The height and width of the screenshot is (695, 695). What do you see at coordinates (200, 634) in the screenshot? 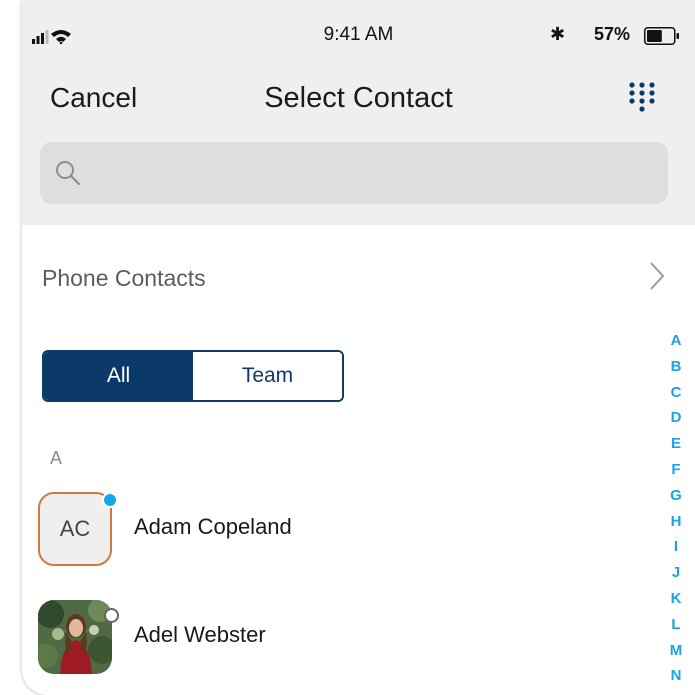
I see `contact-name: Adel Webster` at bounding box center [200, 634].